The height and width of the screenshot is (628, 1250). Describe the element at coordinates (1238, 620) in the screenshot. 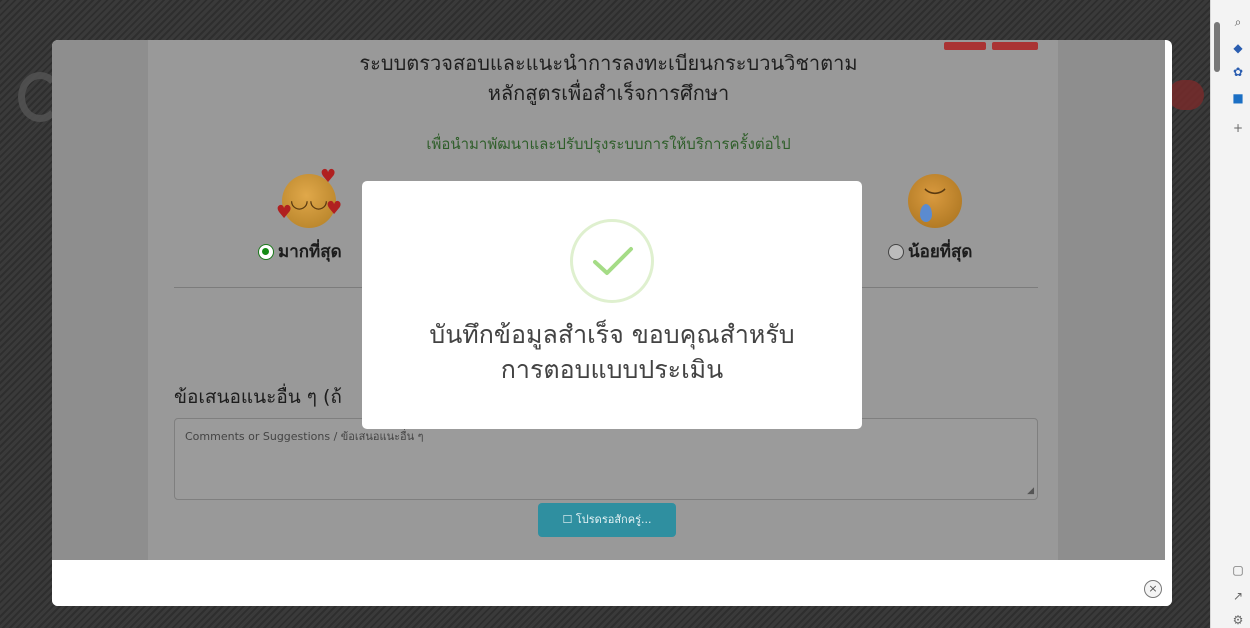

I see `gear-icon: ⚙` at that location.